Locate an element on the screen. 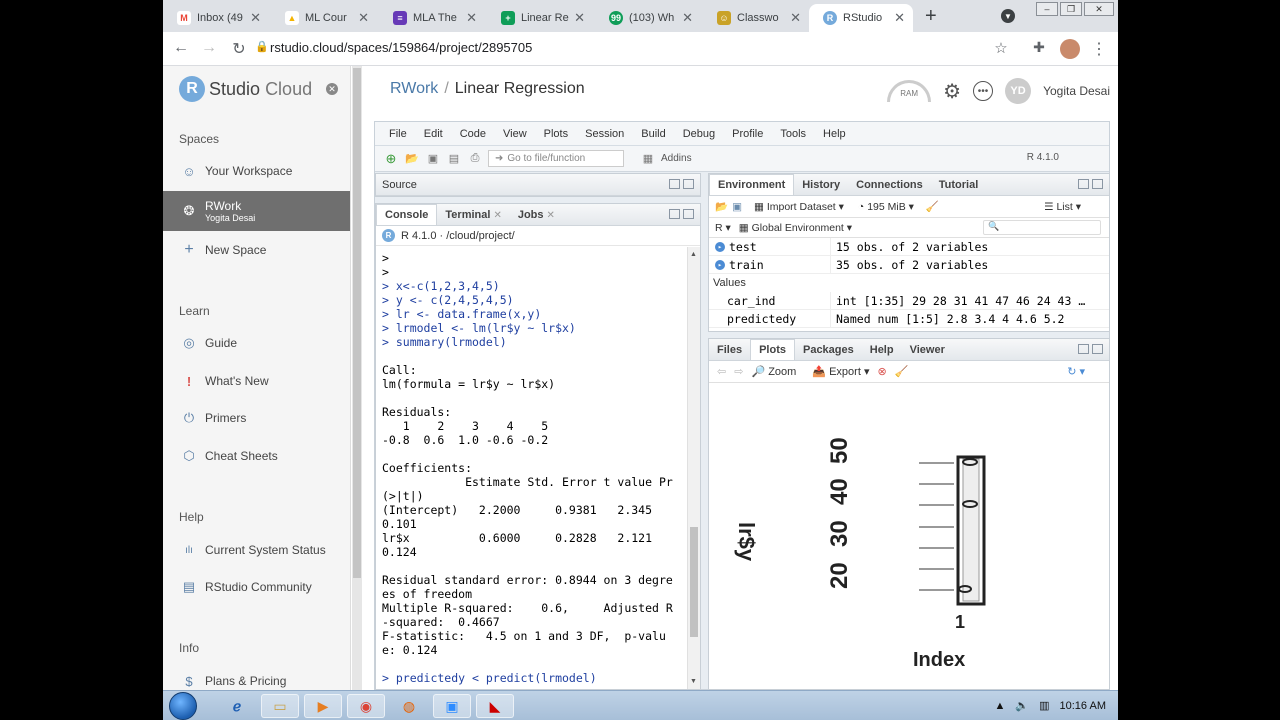  save-all-icon: ▤ is located at coordinates (454, 159).